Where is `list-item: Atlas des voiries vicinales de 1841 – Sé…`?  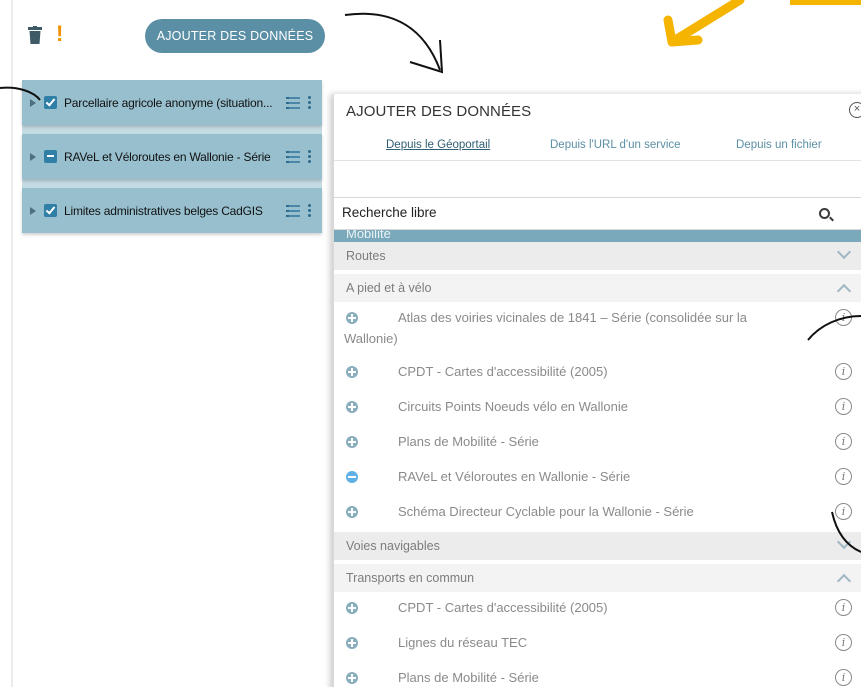 list-item: Atlas des voiries vicinales de 1841 – Sé… is located at coordinates (597, 327).